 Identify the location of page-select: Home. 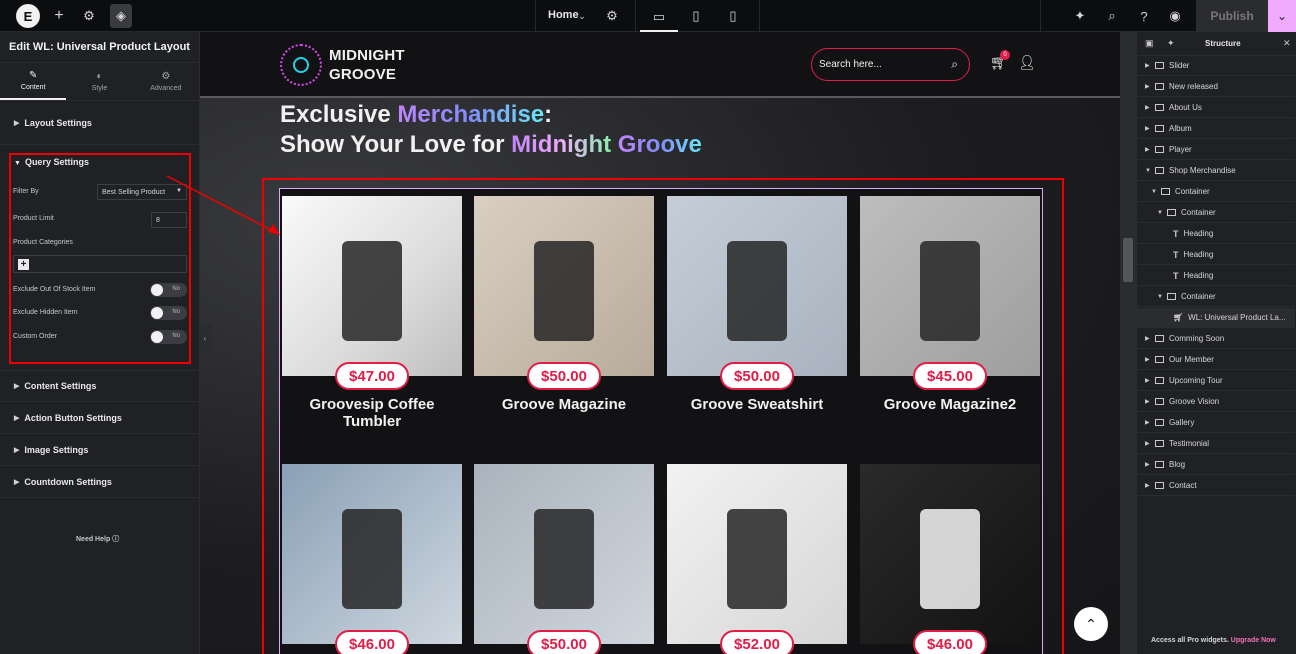
(563, 15).